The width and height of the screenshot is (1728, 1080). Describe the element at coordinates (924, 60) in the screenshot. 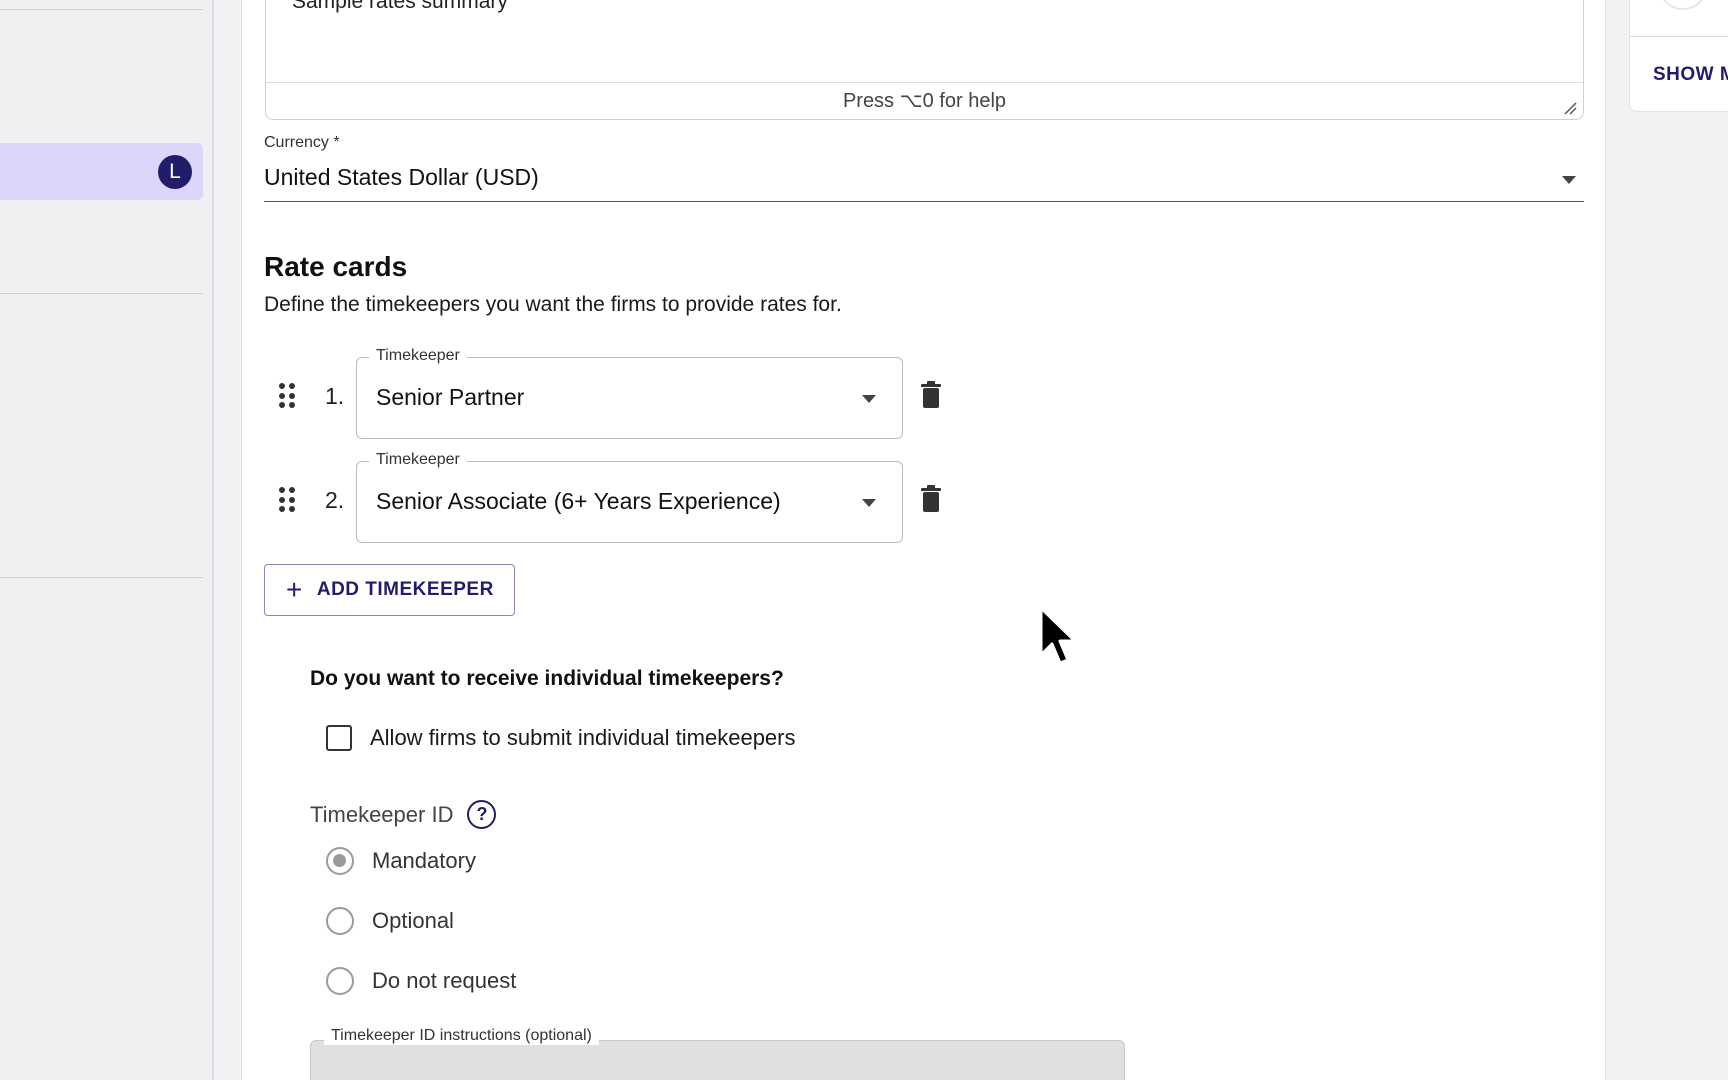

I see `summary-textarea: Sample rates summary Press ⌥0 for help` at that location.